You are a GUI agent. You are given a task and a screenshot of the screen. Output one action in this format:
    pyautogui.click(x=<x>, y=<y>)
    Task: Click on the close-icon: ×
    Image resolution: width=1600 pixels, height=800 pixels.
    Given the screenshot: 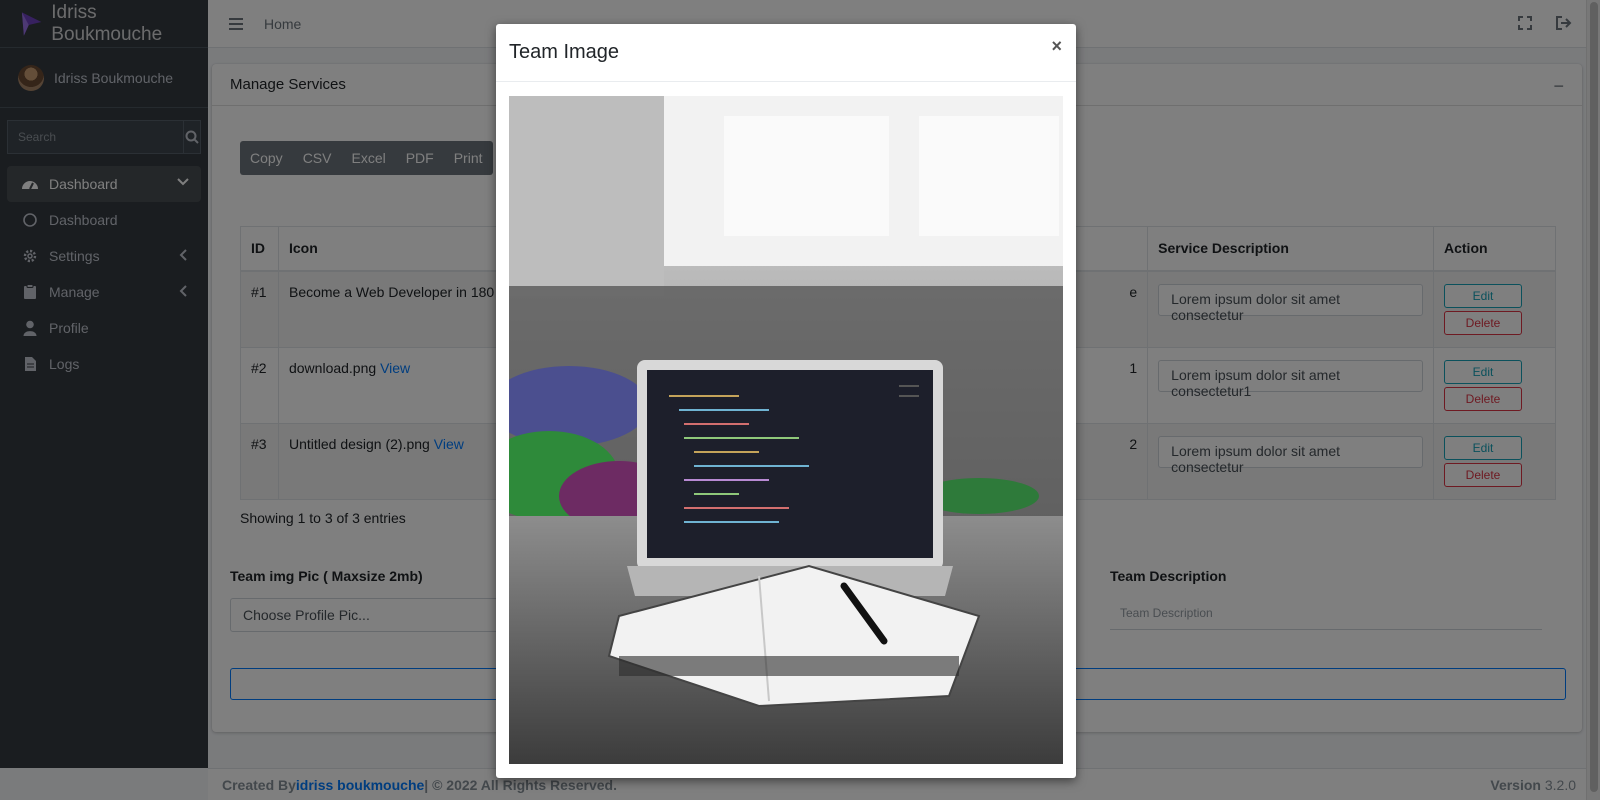 What is the action you would take?
    pyautogui.click(x=1056, y=46)
    